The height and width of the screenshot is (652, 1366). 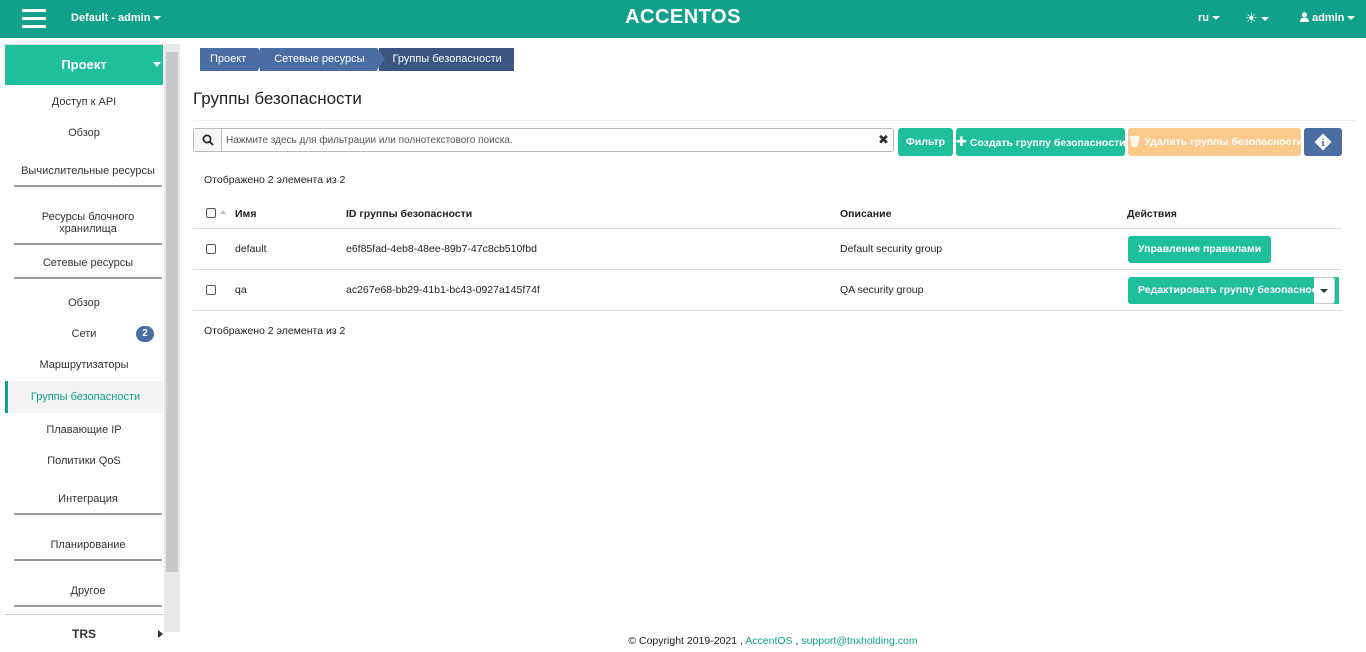 I want to click on row-description: QA security group, so click(x=882, y=290).